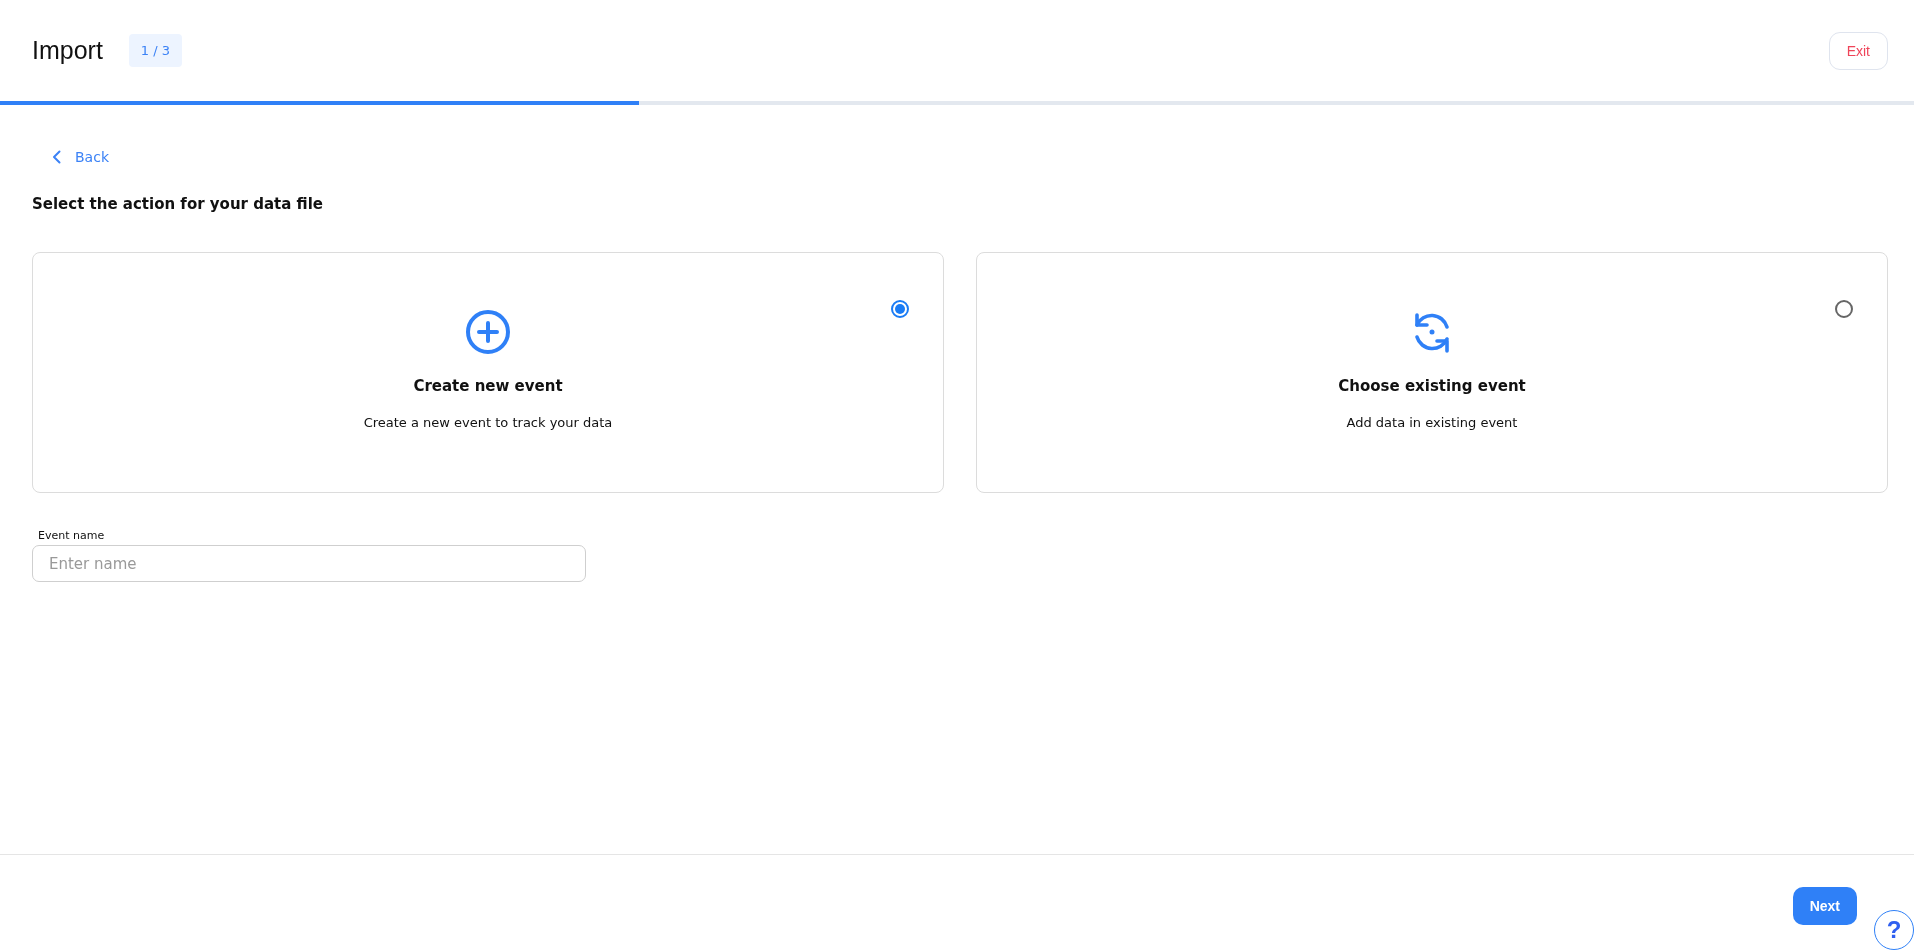  What do you see at coordinates (1824, 906) in the screenshot?
I see `next-button: Next` at bounding box center [1824, 906].